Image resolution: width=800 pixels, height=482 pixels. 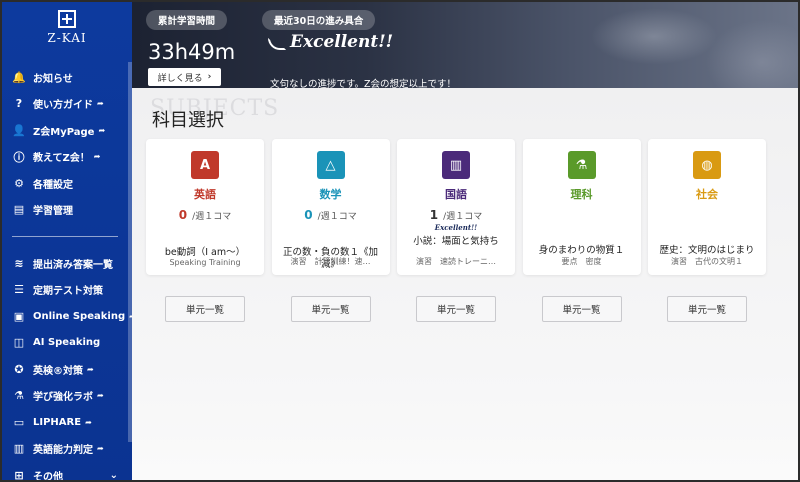 I want to click on sidebar-item-gear: ⚙ 各種設定, so click(x=67, y=183).